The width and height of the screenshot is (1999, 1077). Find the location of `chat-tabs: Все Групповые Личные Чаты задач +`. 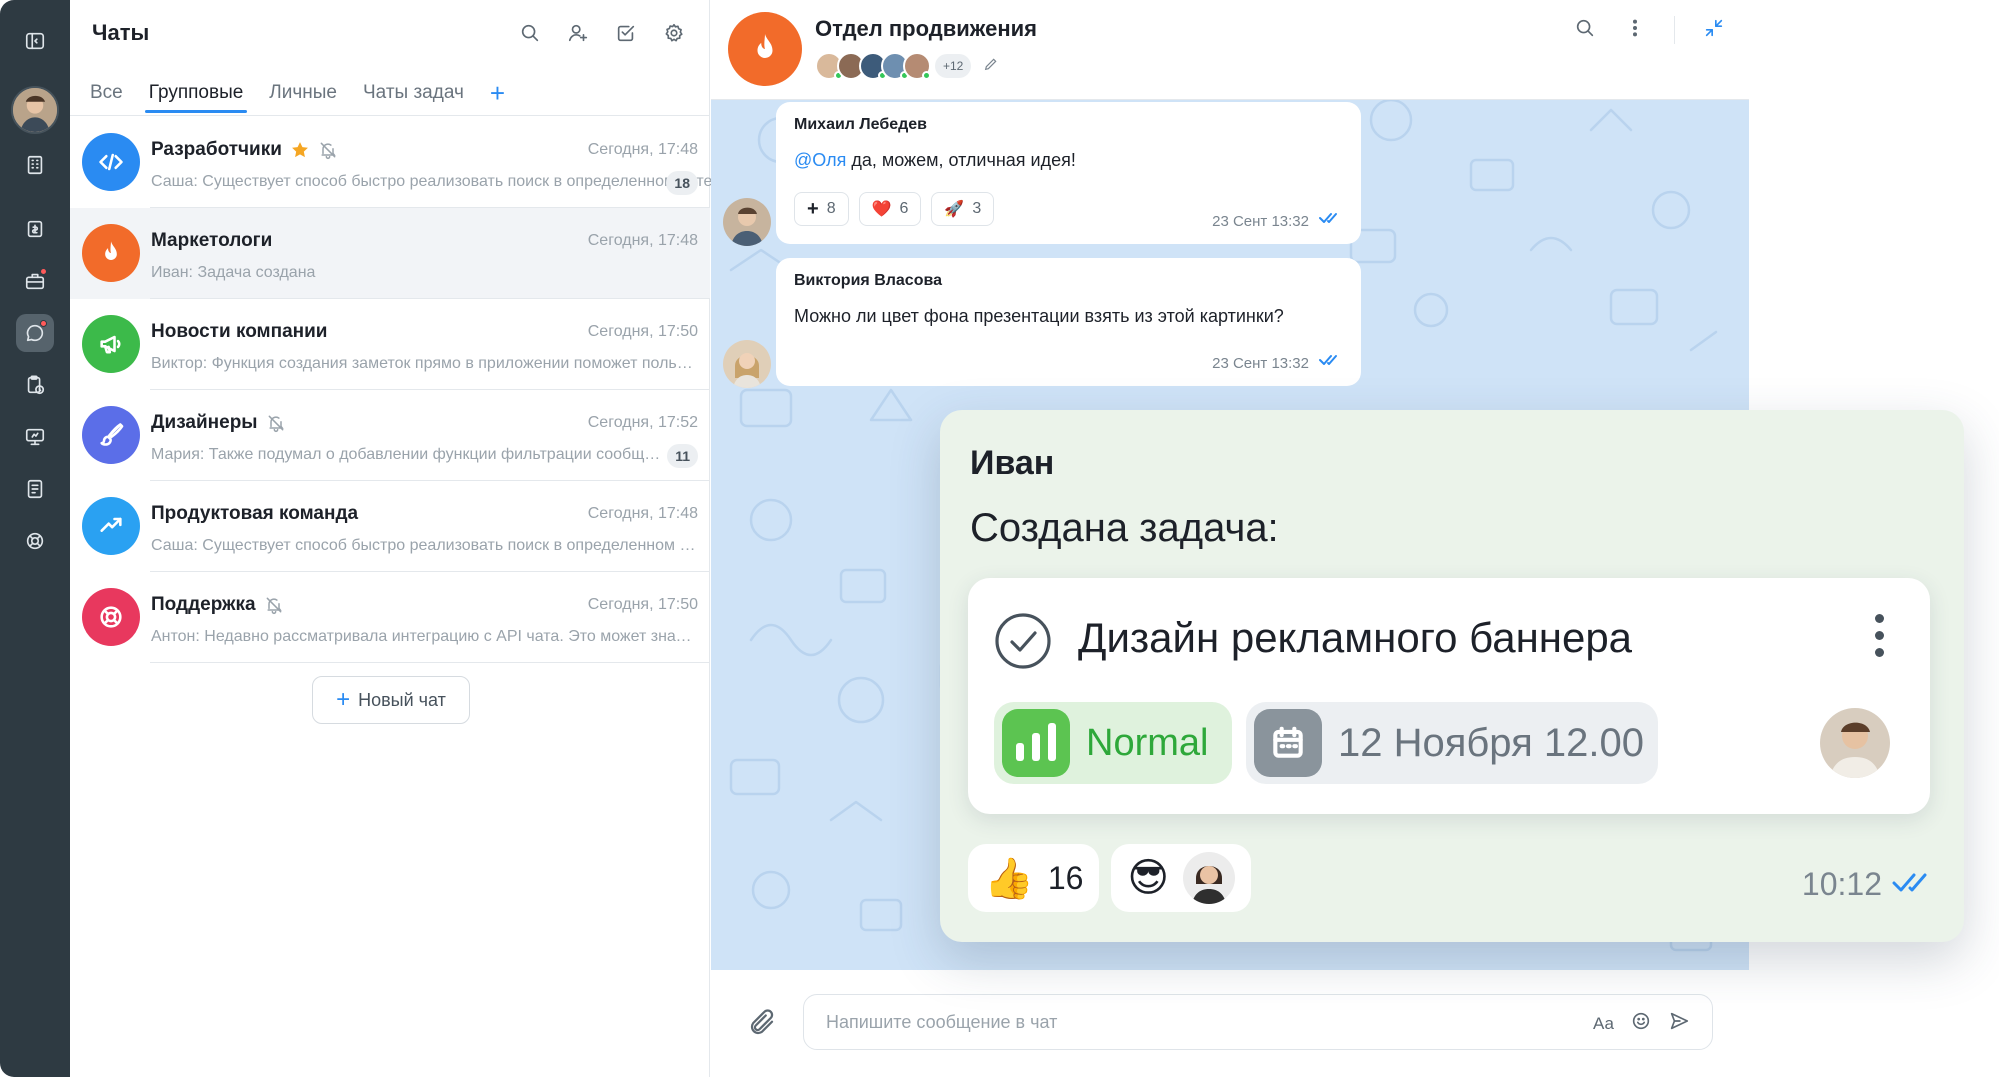

chat-tabs: Все Групповые Личные Чаты задач + is located at coordinates (297, 96).